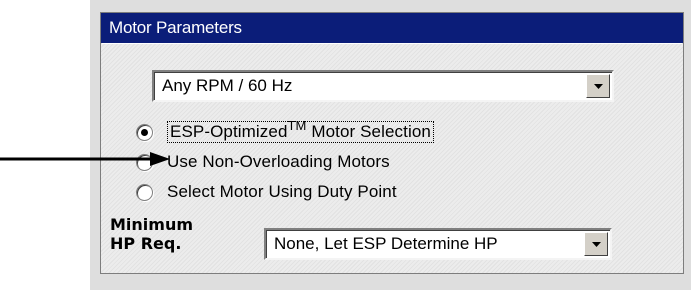 Image resolution: width=691 pixels, height=290 pixels. I want to click on radio-button-duty-point, so click(144, 192).